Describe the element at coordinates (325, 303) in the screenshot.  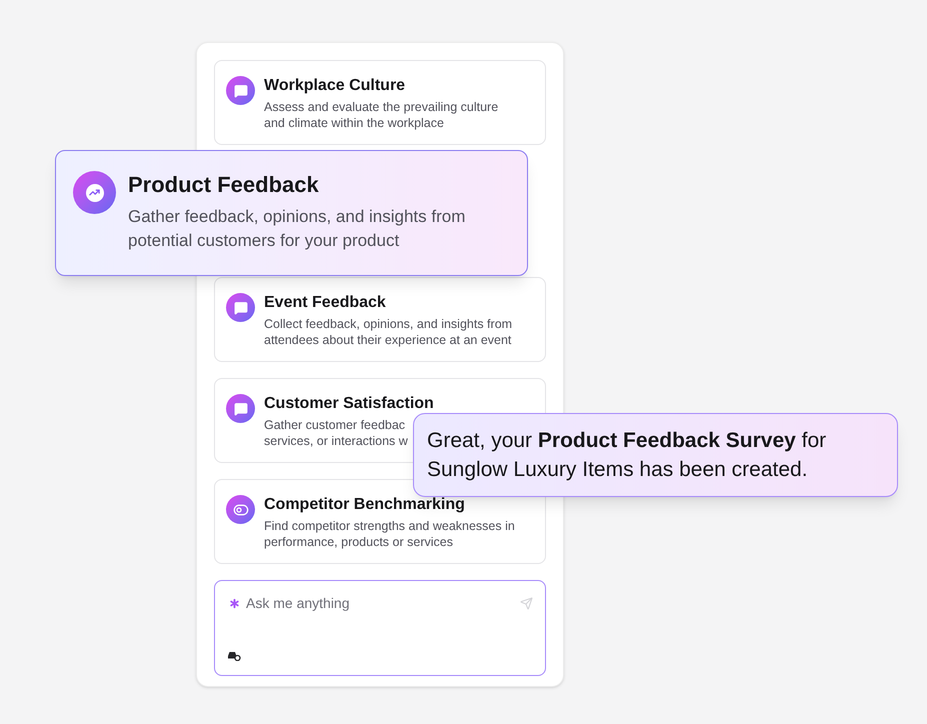
I see `card-title: Event Feedback` at that location.